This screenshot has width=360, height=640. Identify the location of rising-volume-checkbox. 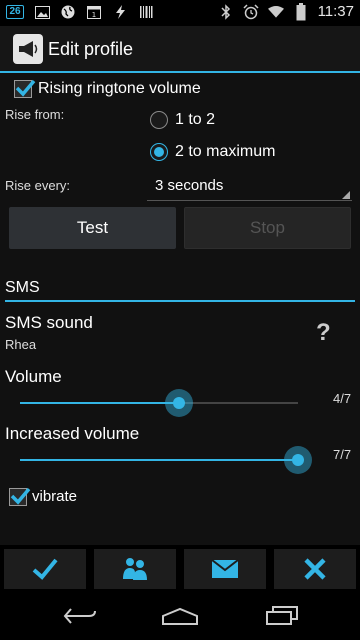
(25, 88).